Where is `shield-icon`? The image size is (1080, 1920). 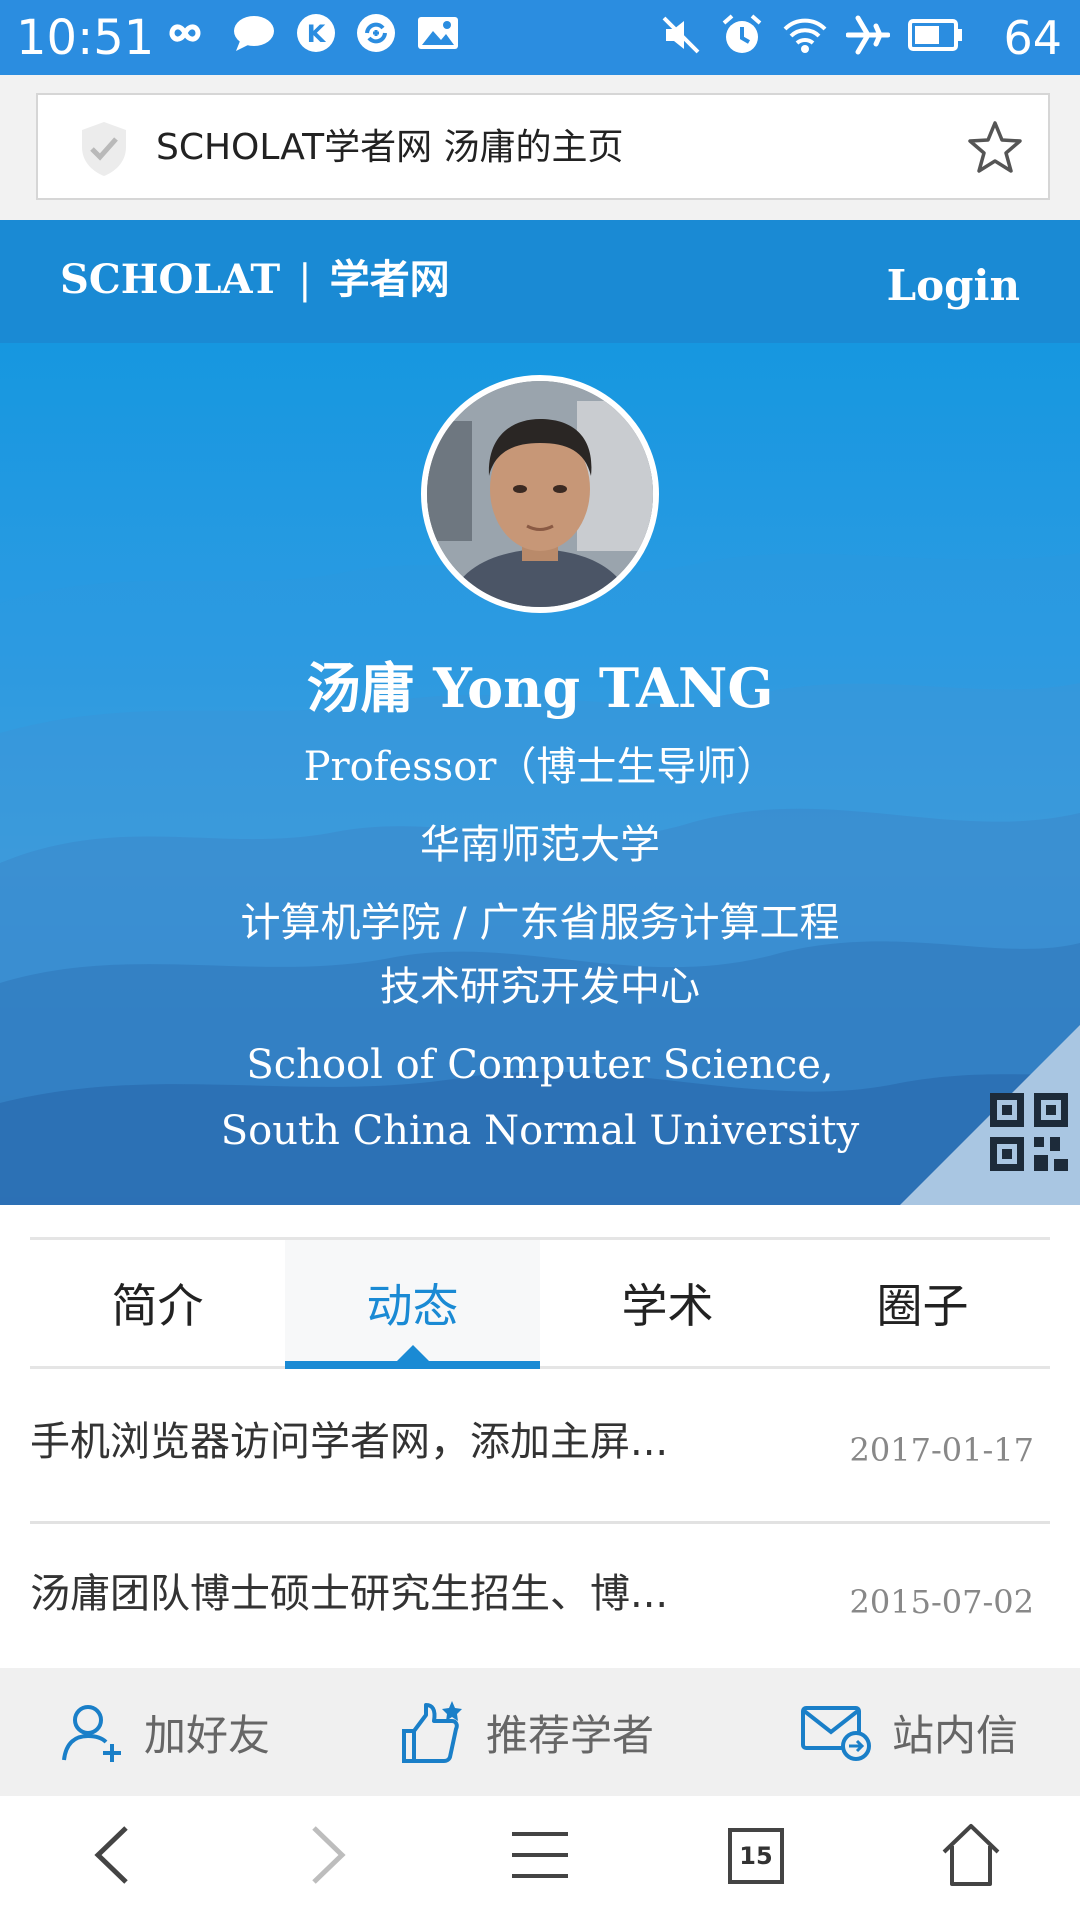 shield-icon is located at coordinates (104, 149).